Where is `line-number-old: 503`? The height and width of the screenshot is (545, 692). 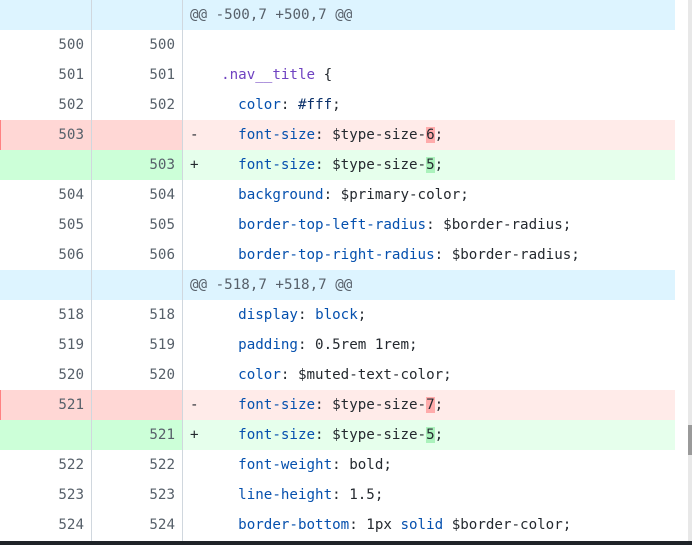
line-number-old: 503 is located at coordinates (45, 135).